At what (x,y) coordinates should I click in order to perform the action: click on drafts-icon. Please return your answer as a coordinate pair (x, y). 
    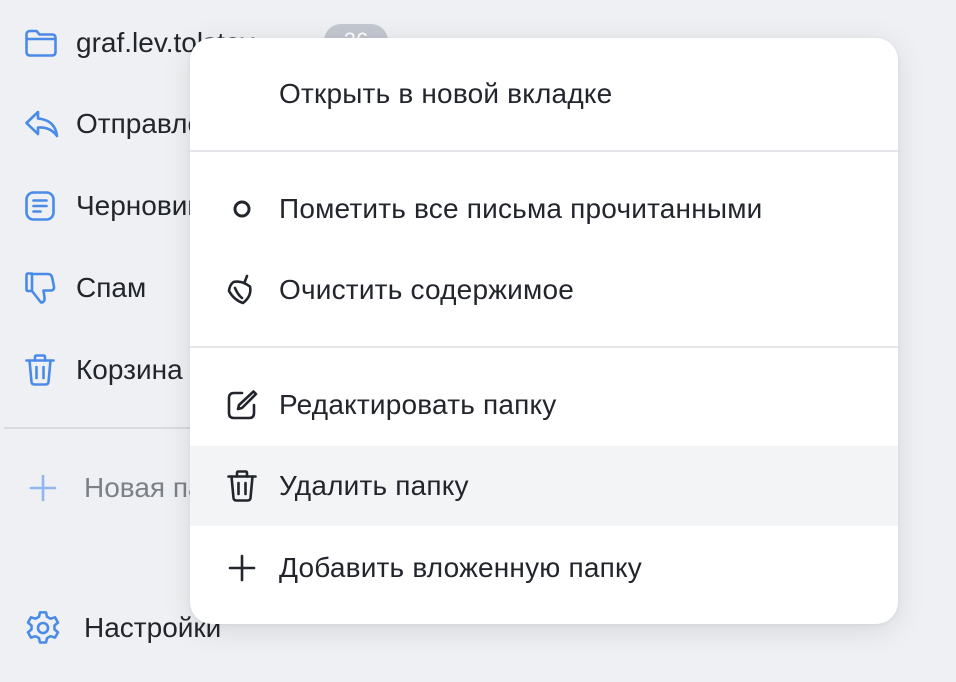
    Looking at the image, I should click on (43, 206).